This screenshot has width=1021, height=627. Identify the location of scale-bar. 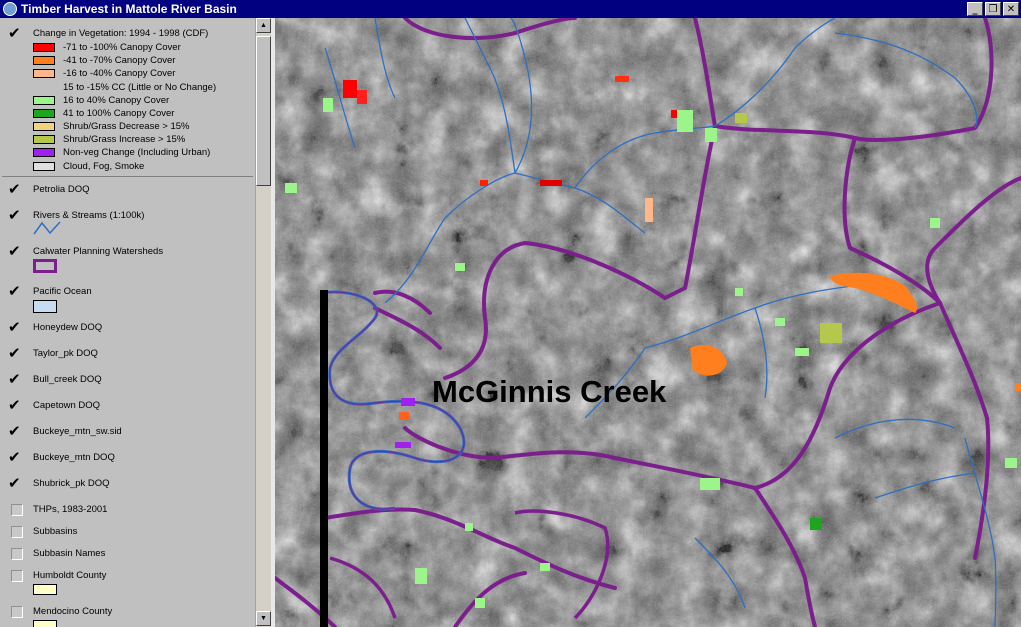
(324, 458).